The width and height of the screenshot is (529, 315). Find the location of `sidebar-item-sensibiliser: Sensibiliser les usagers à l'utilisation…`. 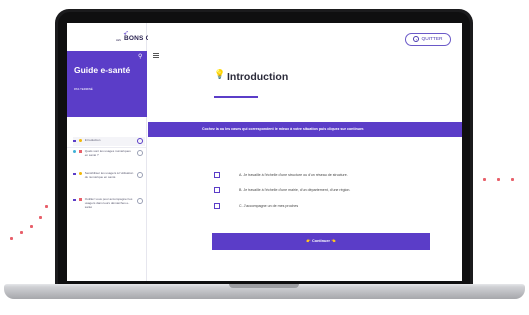

sidebar-item-sensibiliser: Sensibiliser les usagers à l'utilisation… is located at coordinates (109, 175).